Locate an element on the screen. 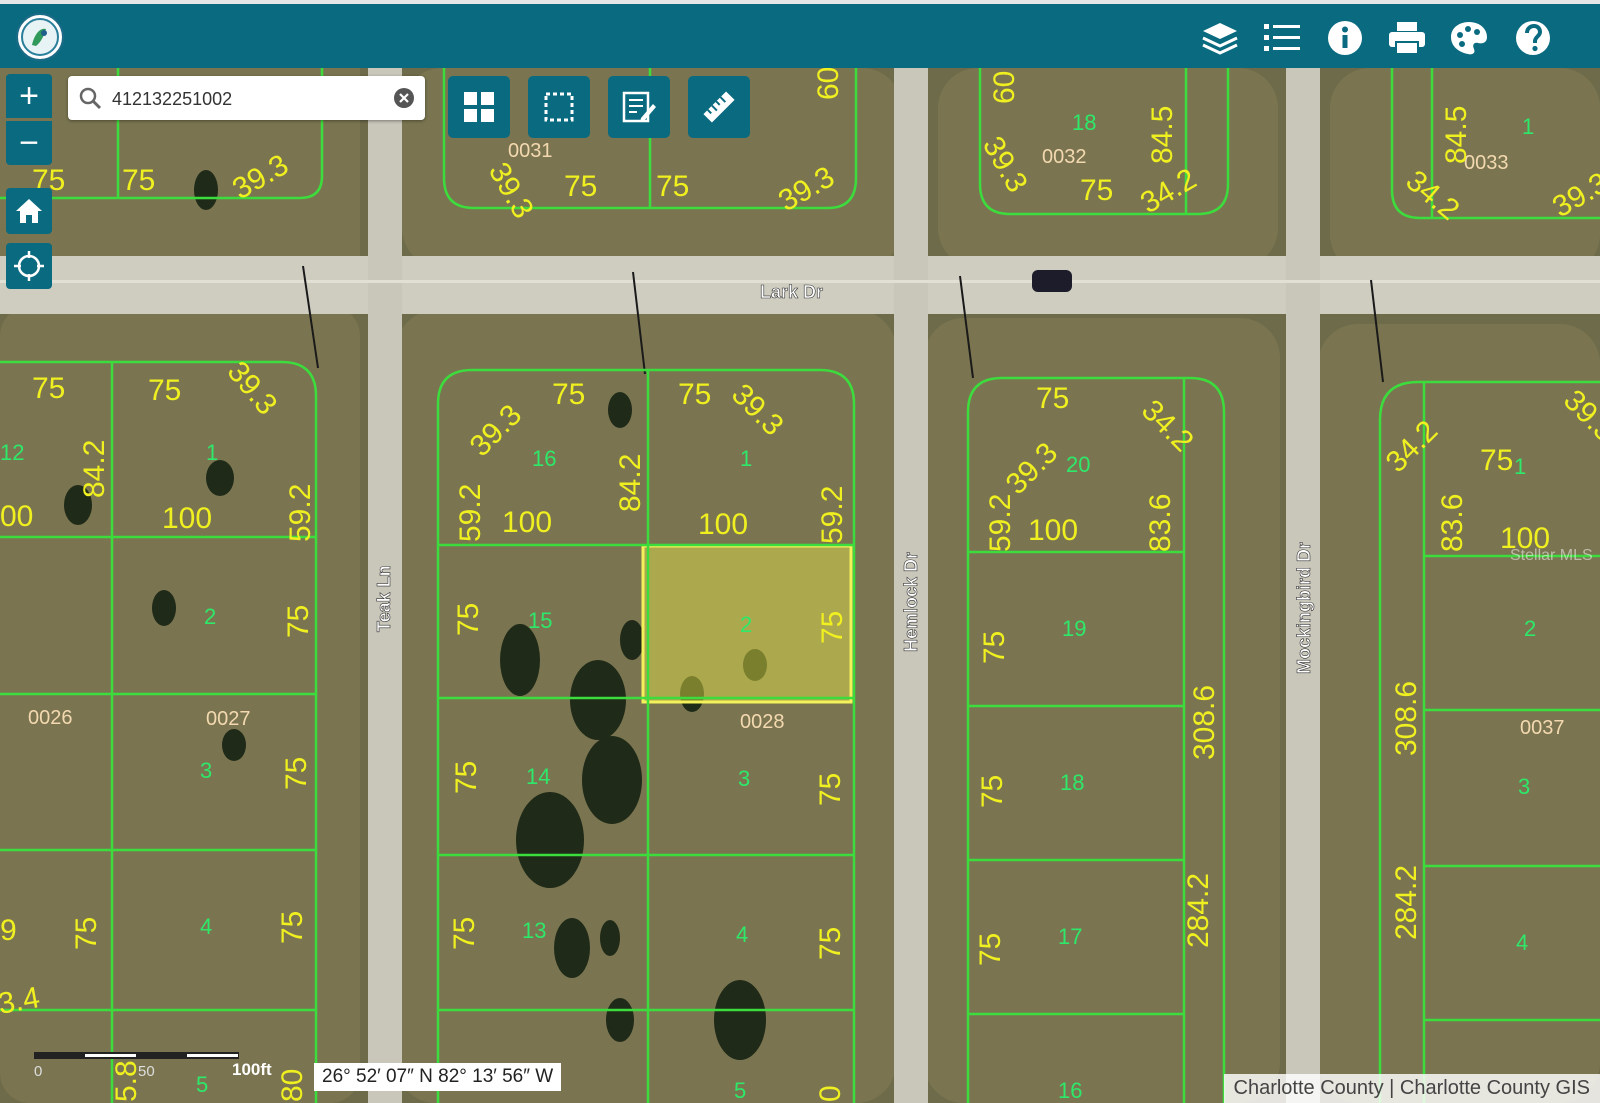 This screenshot has width=1600, height=1103. measure-ruler-icon is located at coordinates (719, 107).